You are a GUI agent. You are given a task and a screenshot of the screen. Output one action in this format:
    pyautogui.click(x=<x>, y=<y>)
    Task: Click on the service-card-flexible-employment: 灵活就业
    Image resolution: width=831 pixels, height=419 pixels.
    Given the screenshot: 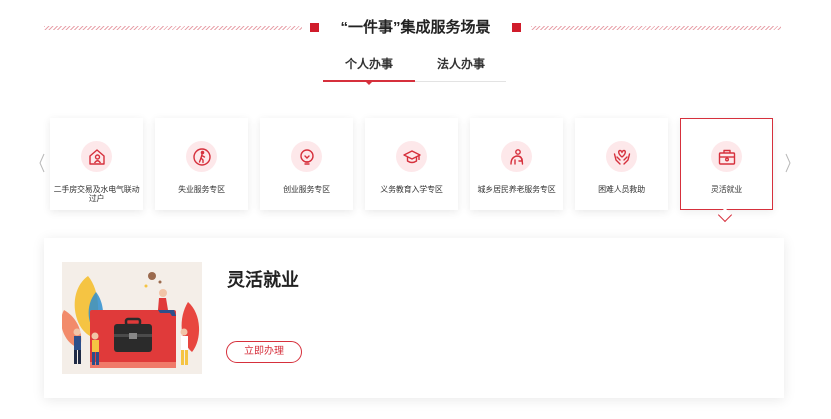 What is the action you would take?
    pyautogui.click(x=726, y=170)
    